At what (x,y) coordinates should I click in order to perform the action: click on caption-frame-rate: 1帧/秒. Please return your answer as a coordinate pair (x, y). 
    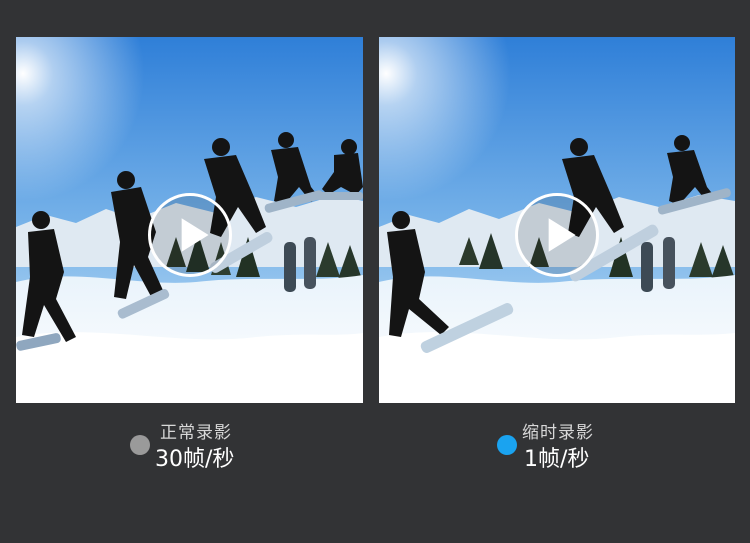
    Looking at the image, I should click on (557, 459).